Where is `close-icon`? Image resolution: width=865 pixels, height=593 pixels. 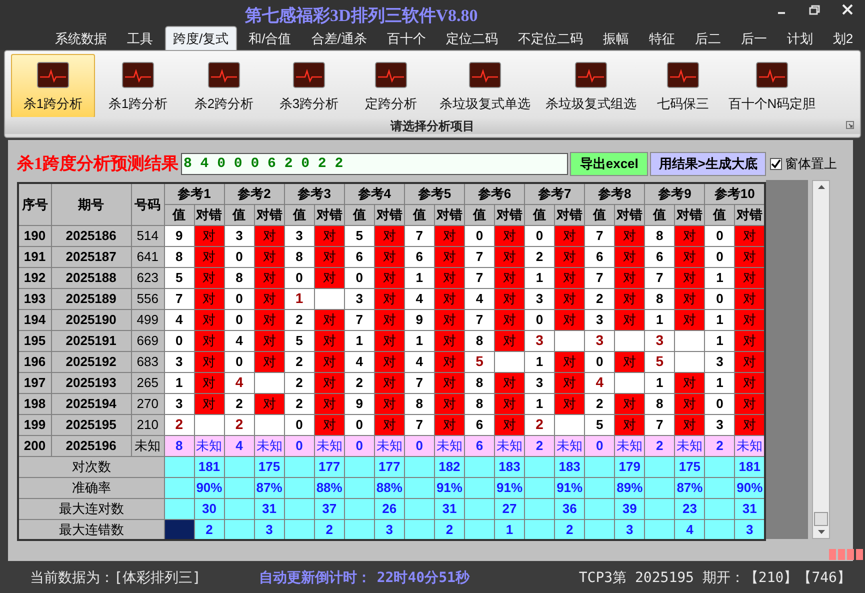
close-icon is located at coordinates (847, 9).